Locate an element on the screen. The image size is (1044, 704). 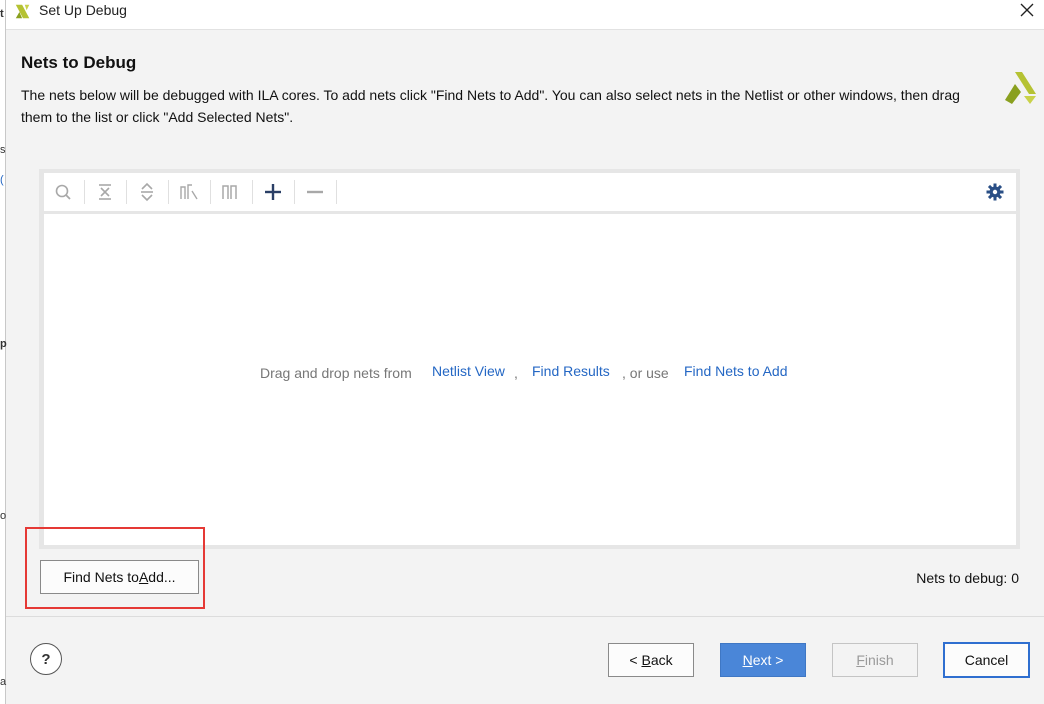
back-label-post: ack is located at coordinates (661, 660).